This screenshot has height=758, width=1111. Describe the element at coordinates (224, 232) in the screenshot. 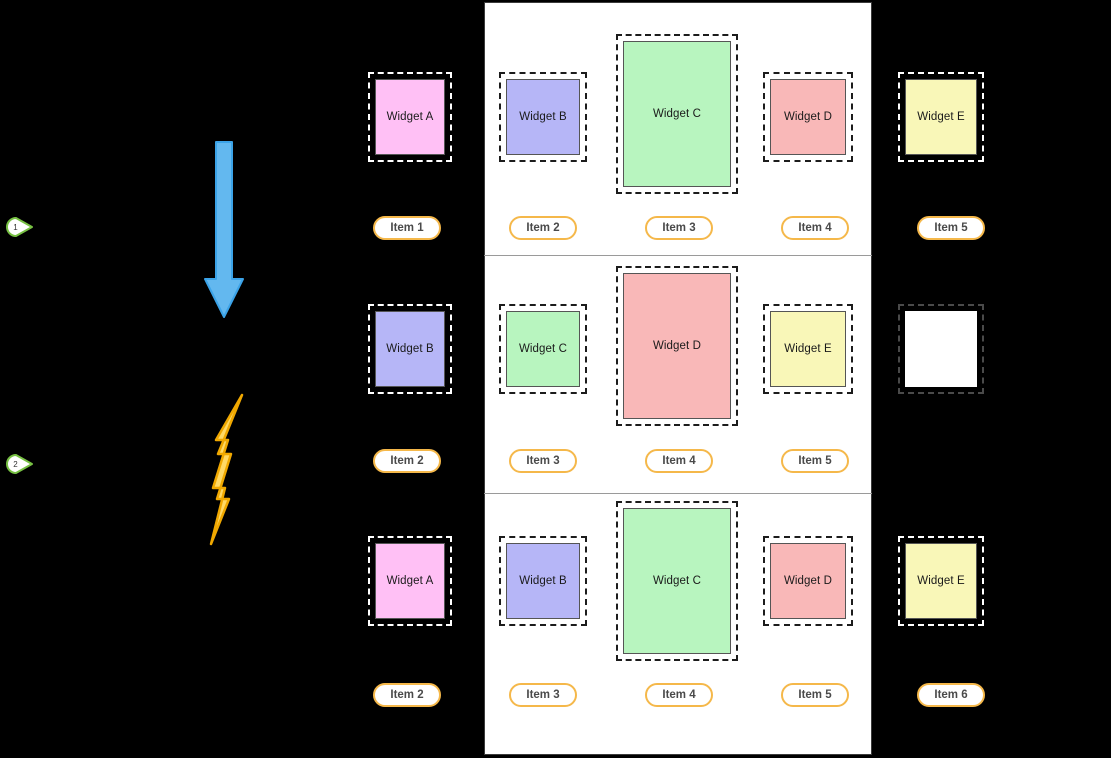

I see `down-arrow-icon` at that location.